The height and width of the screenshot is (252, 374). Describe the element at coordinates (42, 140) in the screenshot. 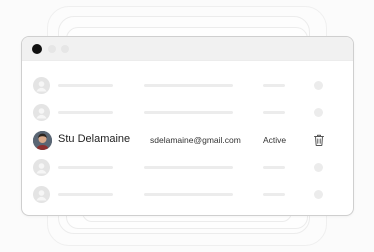

I see `user-avatar-icon` at that location.